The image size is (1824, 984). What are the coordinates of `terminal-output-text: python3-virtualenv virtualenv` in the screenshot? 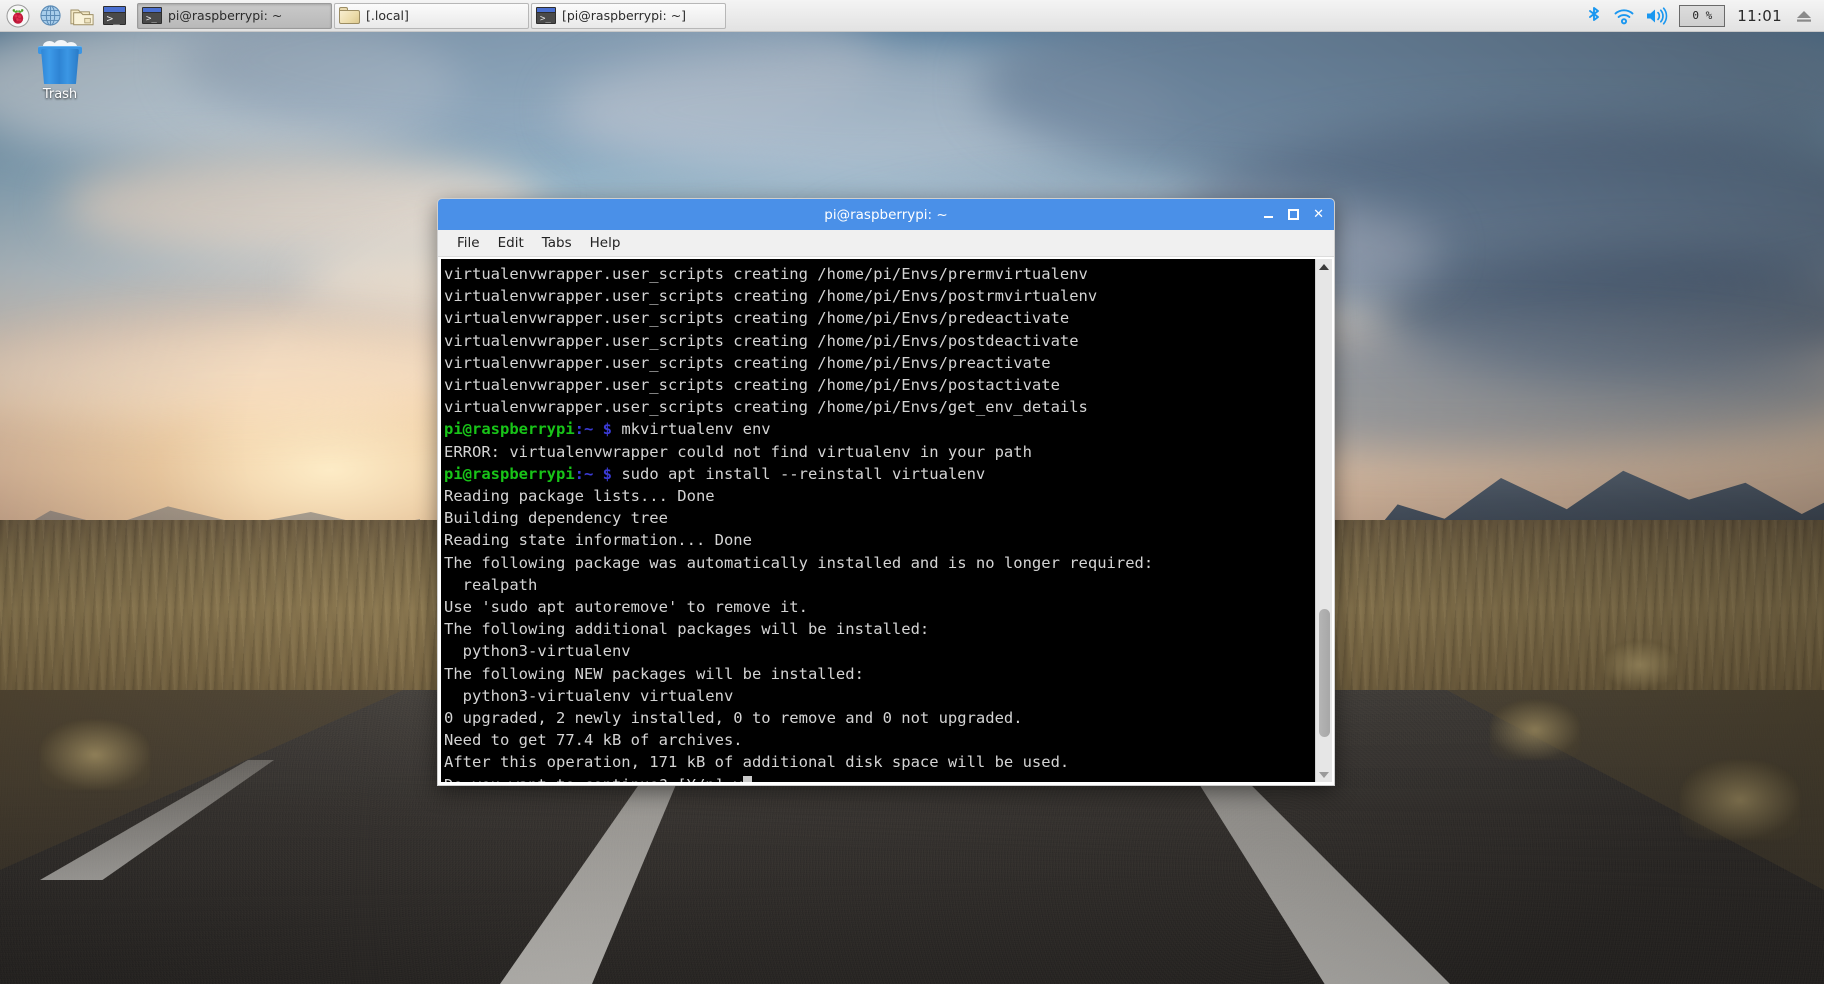 It's located at (589, 695).